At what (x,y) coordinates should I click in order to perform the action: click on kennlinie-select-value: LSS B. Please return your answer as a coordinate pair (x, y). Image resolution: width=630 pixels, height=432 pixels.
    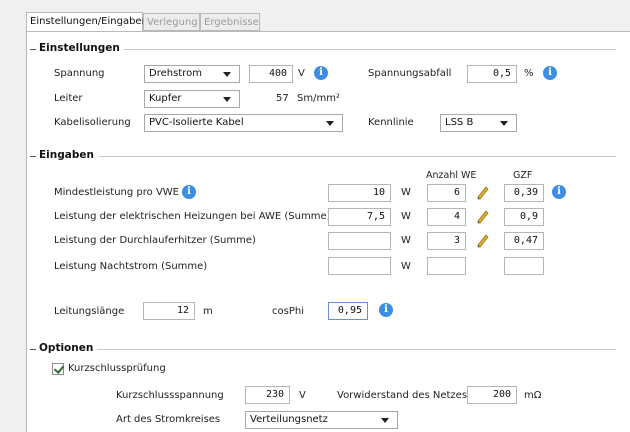
    Looking at the image, I should click on (459, 122).